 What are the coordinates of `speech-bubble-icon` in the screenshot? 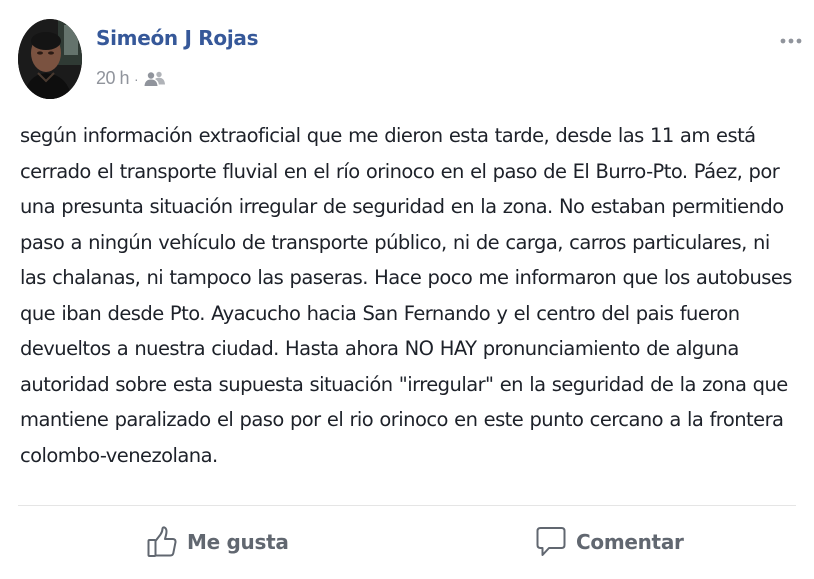 It's located at (551, 542).